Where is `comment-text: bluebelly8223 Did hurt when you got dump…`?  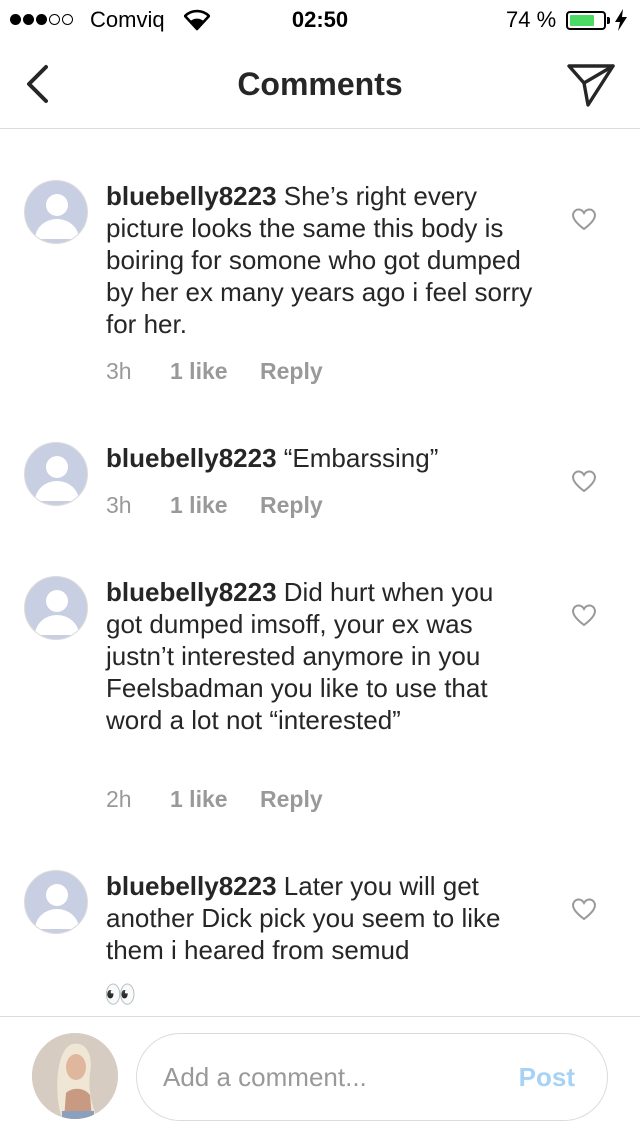 comment-text: bluebelly8223 Did hurt when you got dump… is located at coordinates (321, 656).